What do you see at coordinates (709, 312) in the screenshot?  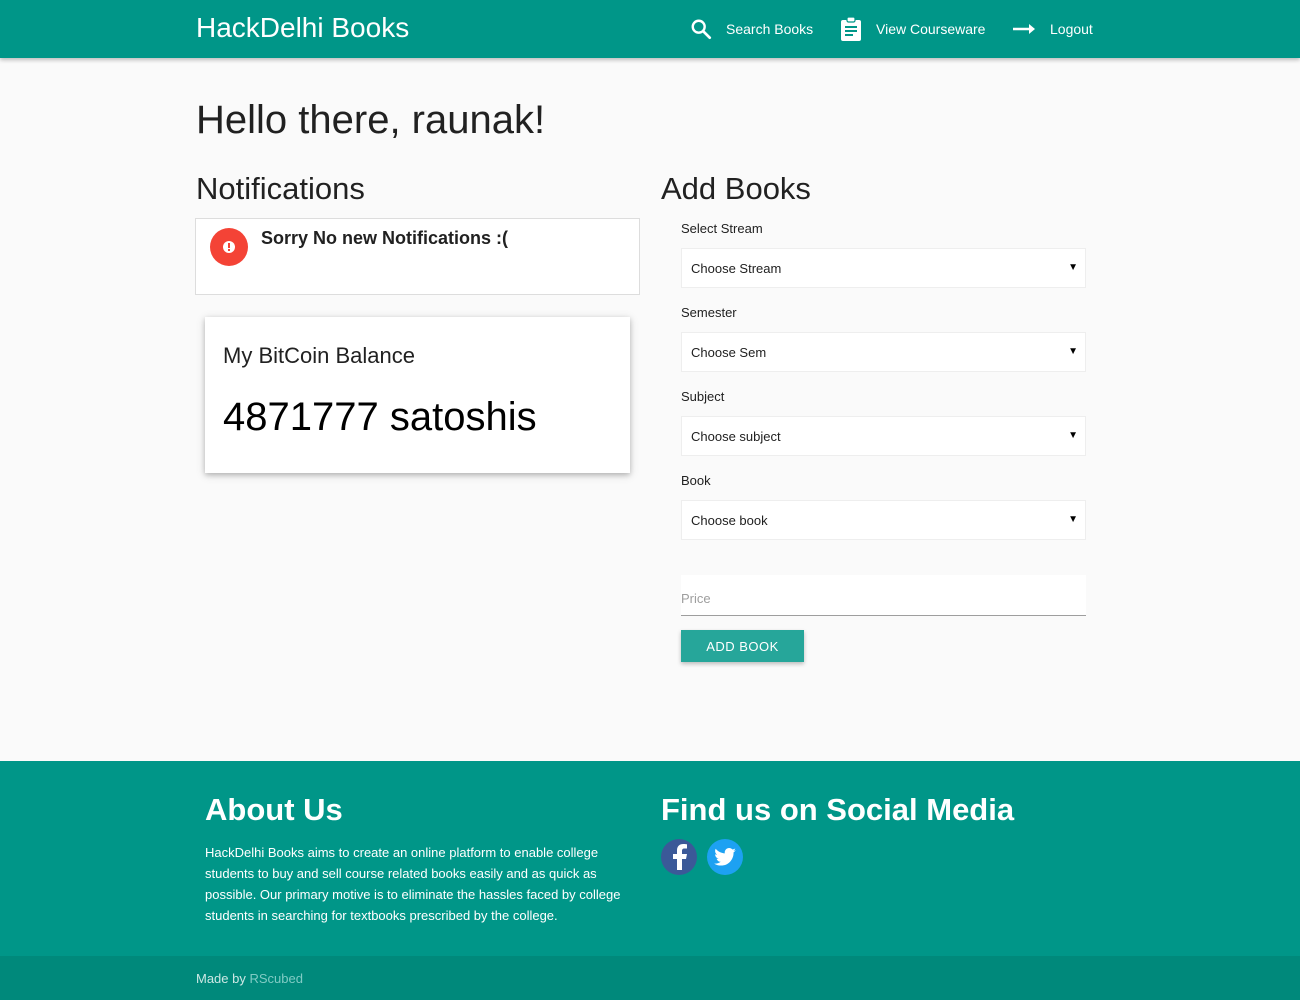 I see `semester-label: Semester` at bounding box center [709, 312].